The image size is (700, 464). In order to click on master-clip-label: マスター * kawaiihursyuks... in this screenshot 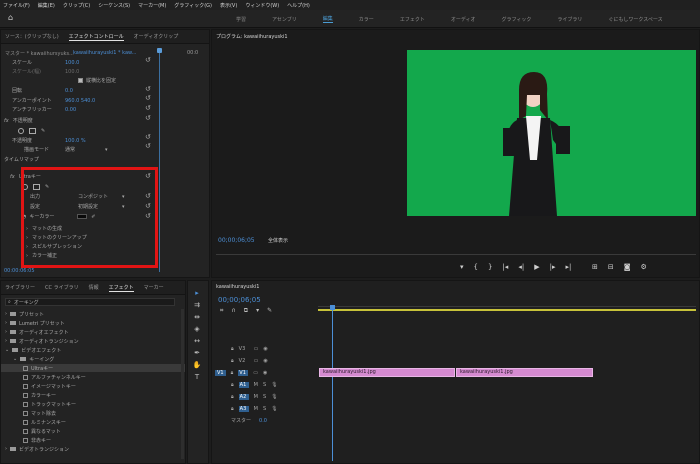, I will do `click(39, 53)`.